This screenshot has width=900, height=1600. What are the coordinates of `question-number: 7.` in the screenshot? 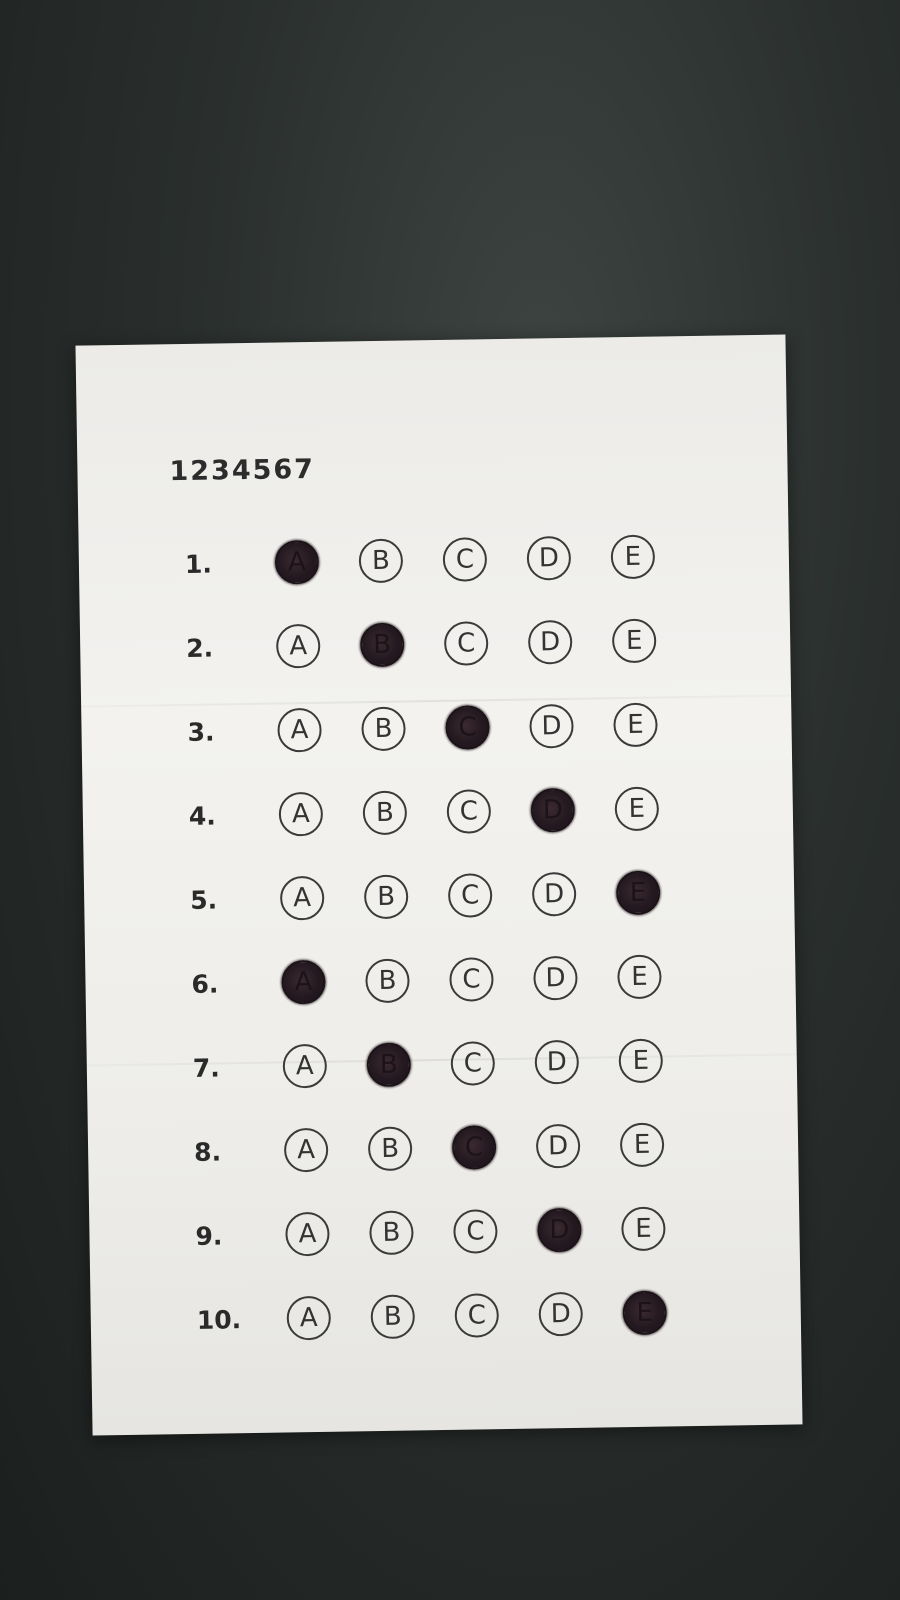 It's located at (206, 1068).